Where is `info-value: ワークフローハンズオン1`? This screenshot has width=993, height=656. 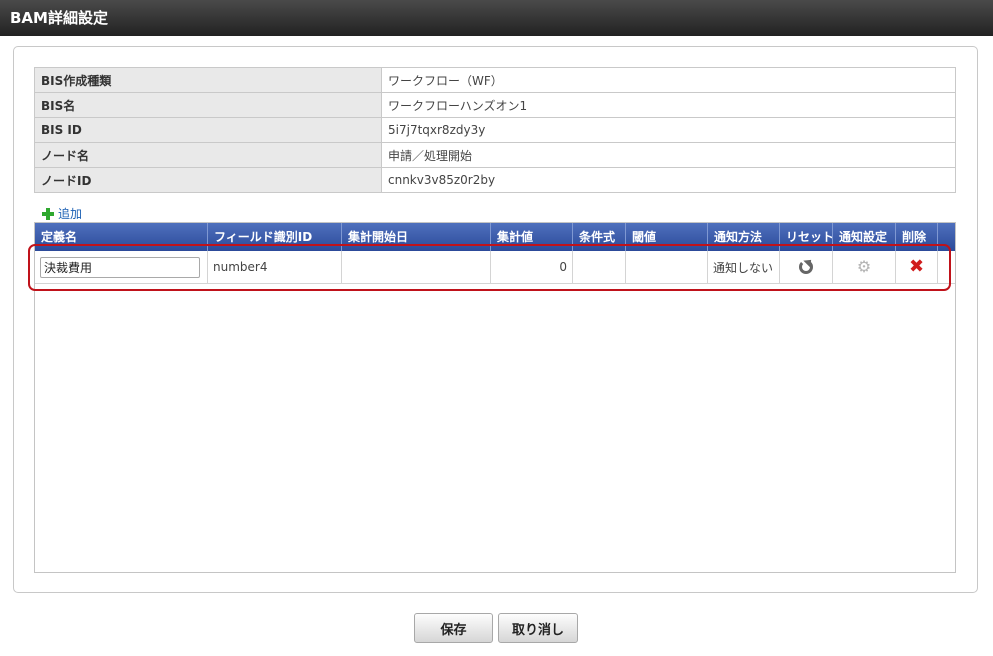
info-value: ワークフローハンズオン1 is located at coordinates (668, 105).